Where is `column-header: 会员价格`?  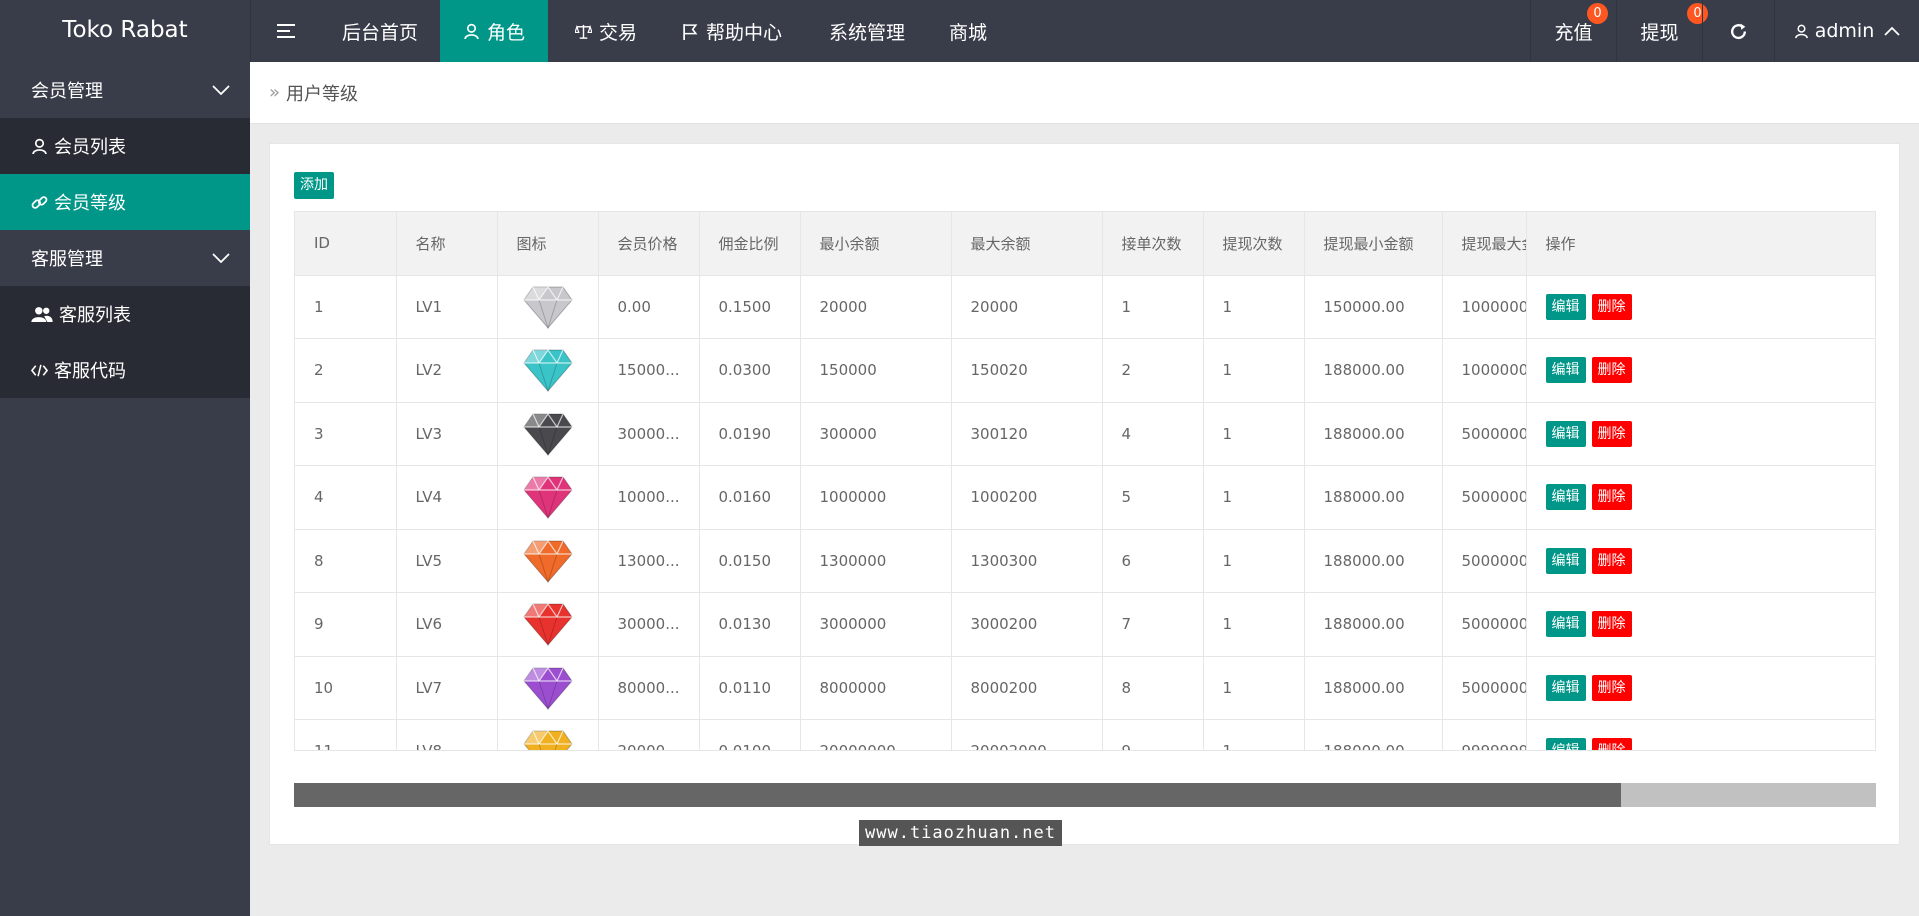
column-header: 会员价格 is located at coordinates (649, 244).